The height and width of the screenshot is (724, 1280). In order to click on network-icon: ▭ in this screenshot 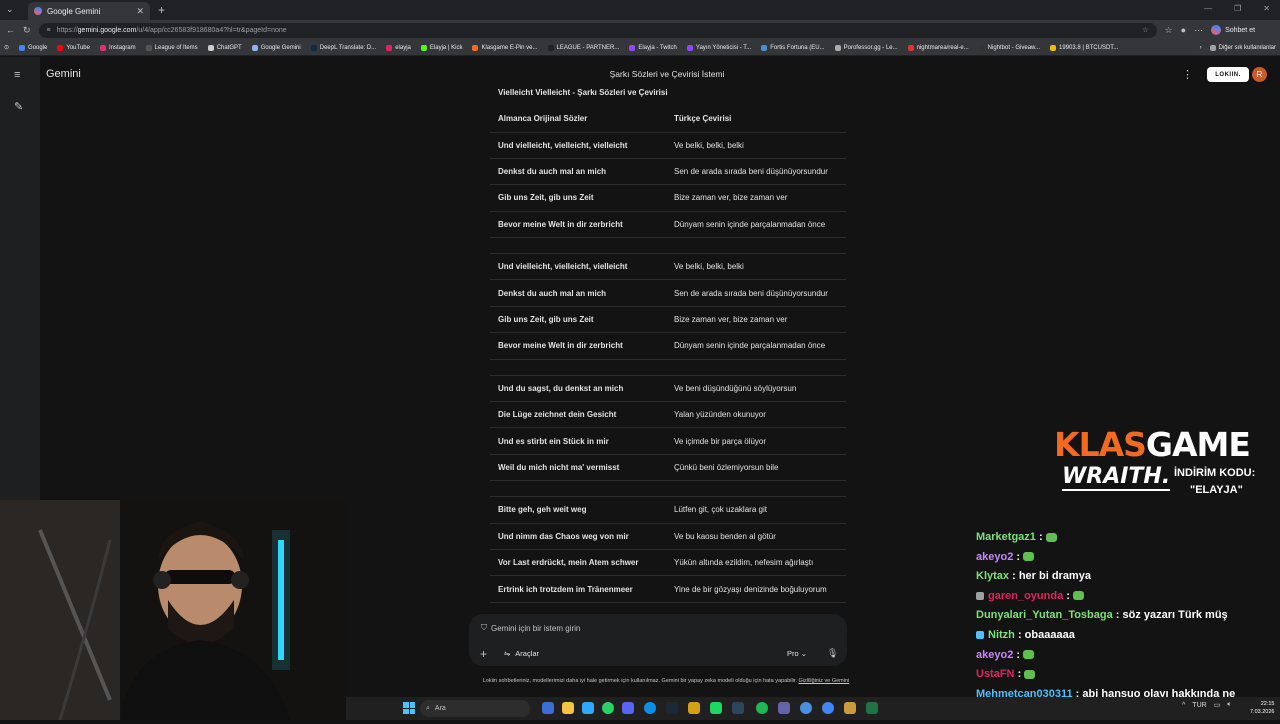, I will do `click(1217, 705)`.